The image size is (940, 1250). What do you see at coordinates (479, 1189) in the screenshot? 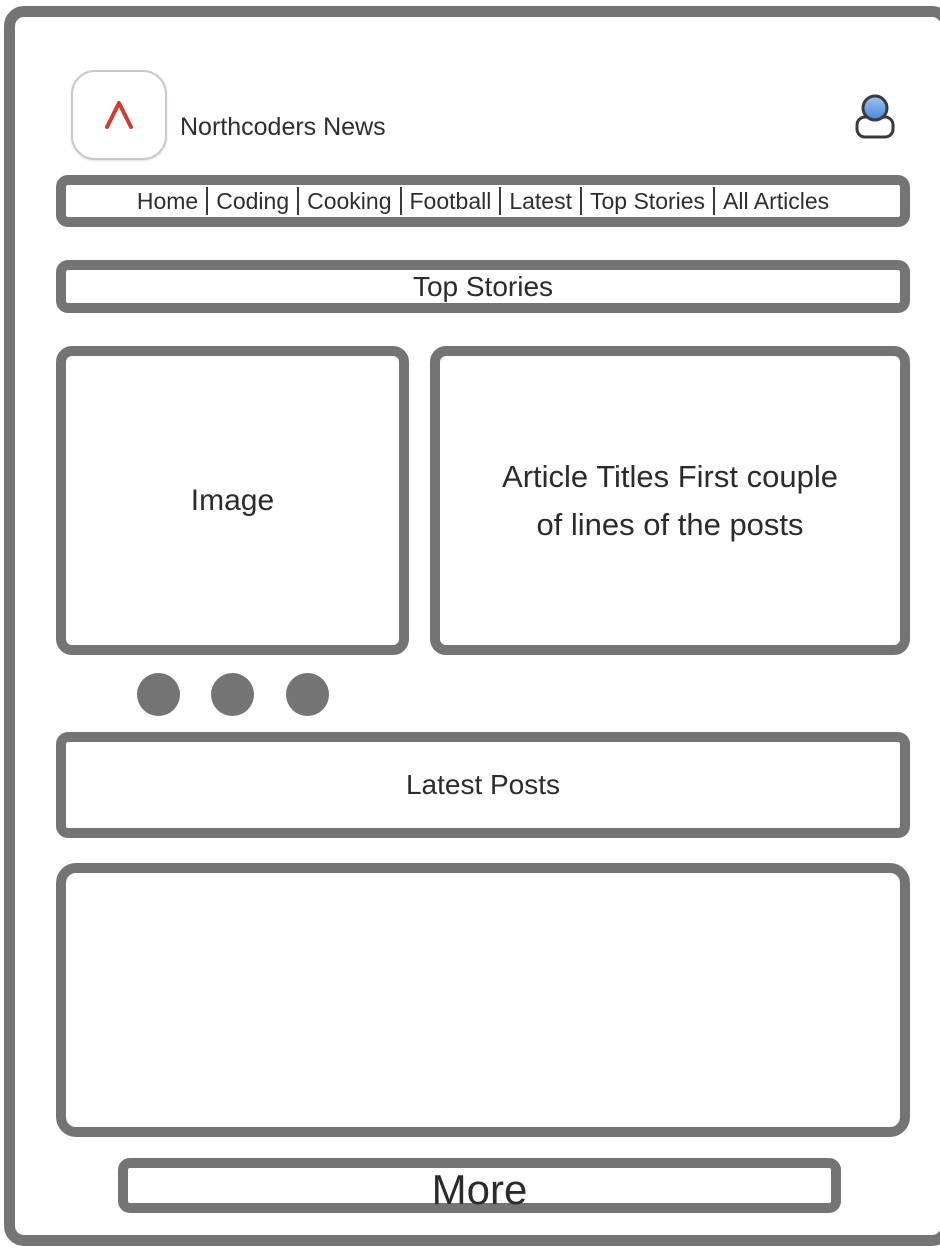
I see `more-button-label: More` at bounding box center [479, 1189].